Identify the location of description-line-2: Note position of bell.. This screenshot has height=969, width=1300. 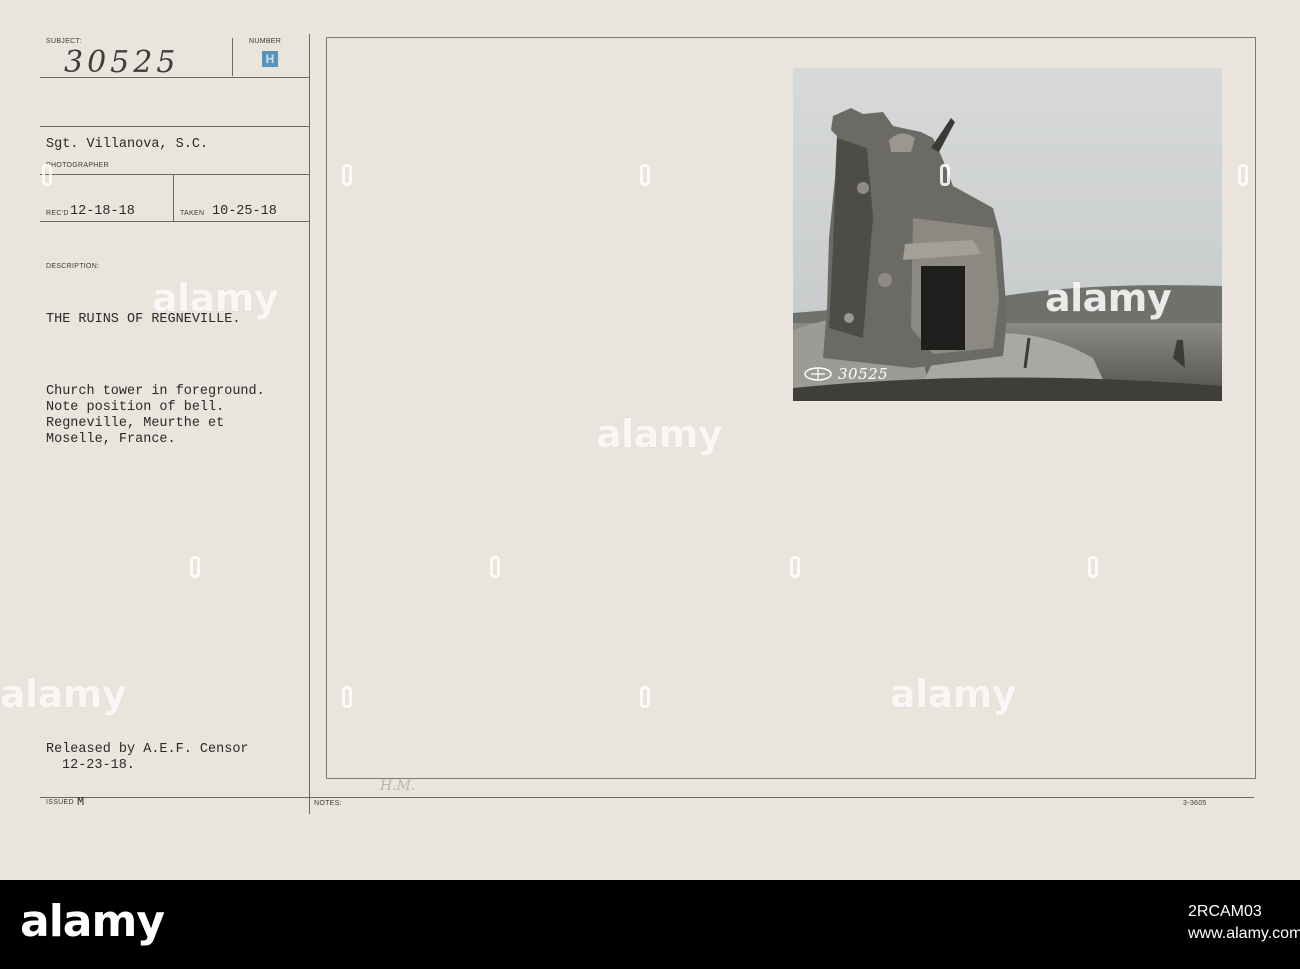
(135, 407).